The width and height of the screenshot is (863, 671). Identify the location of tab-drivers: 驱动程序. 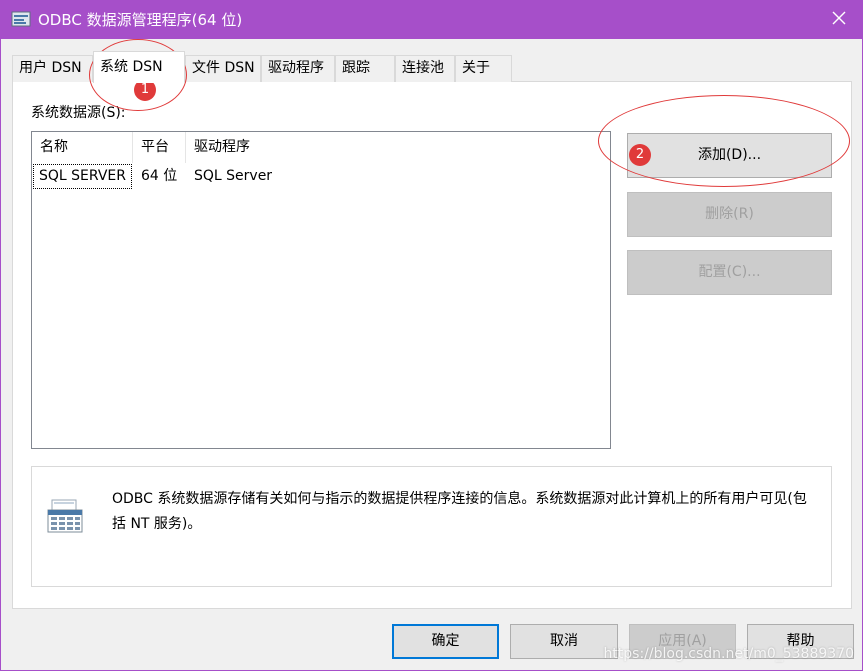
(298, 68).